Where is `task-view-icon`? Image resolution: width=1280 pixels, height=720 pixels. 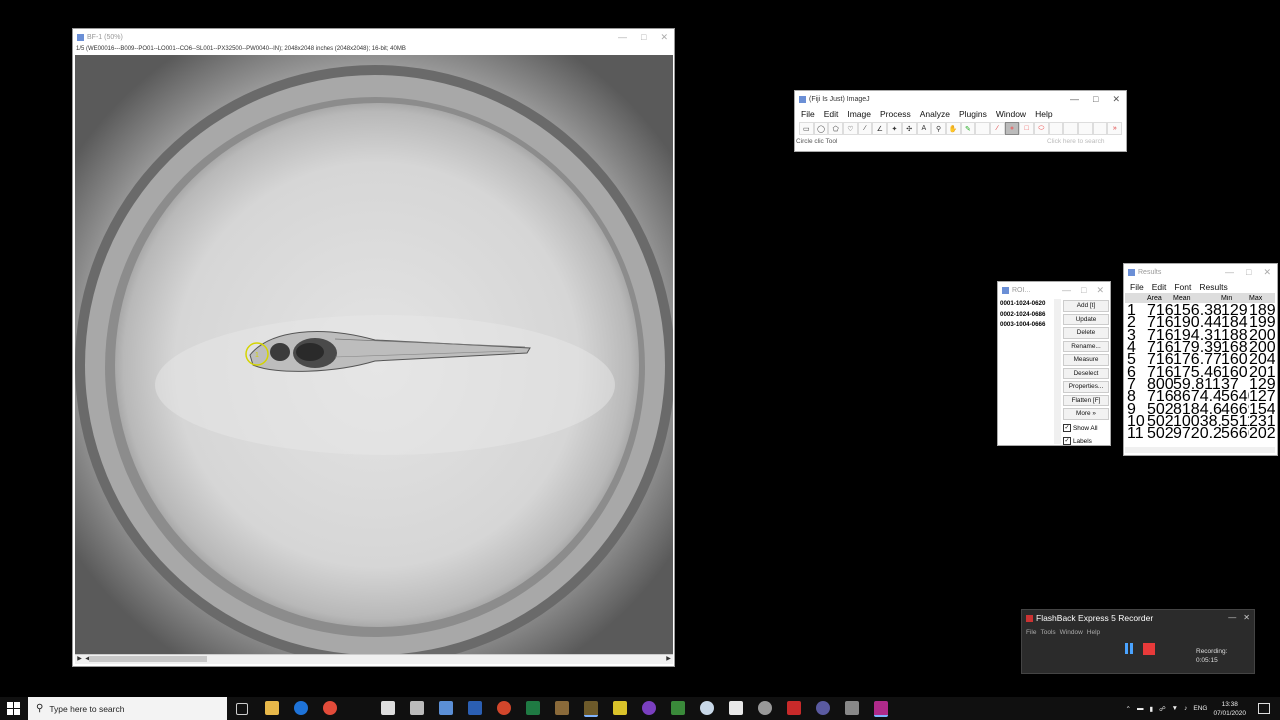
task-view-icon is located at coordinates (242, 709).